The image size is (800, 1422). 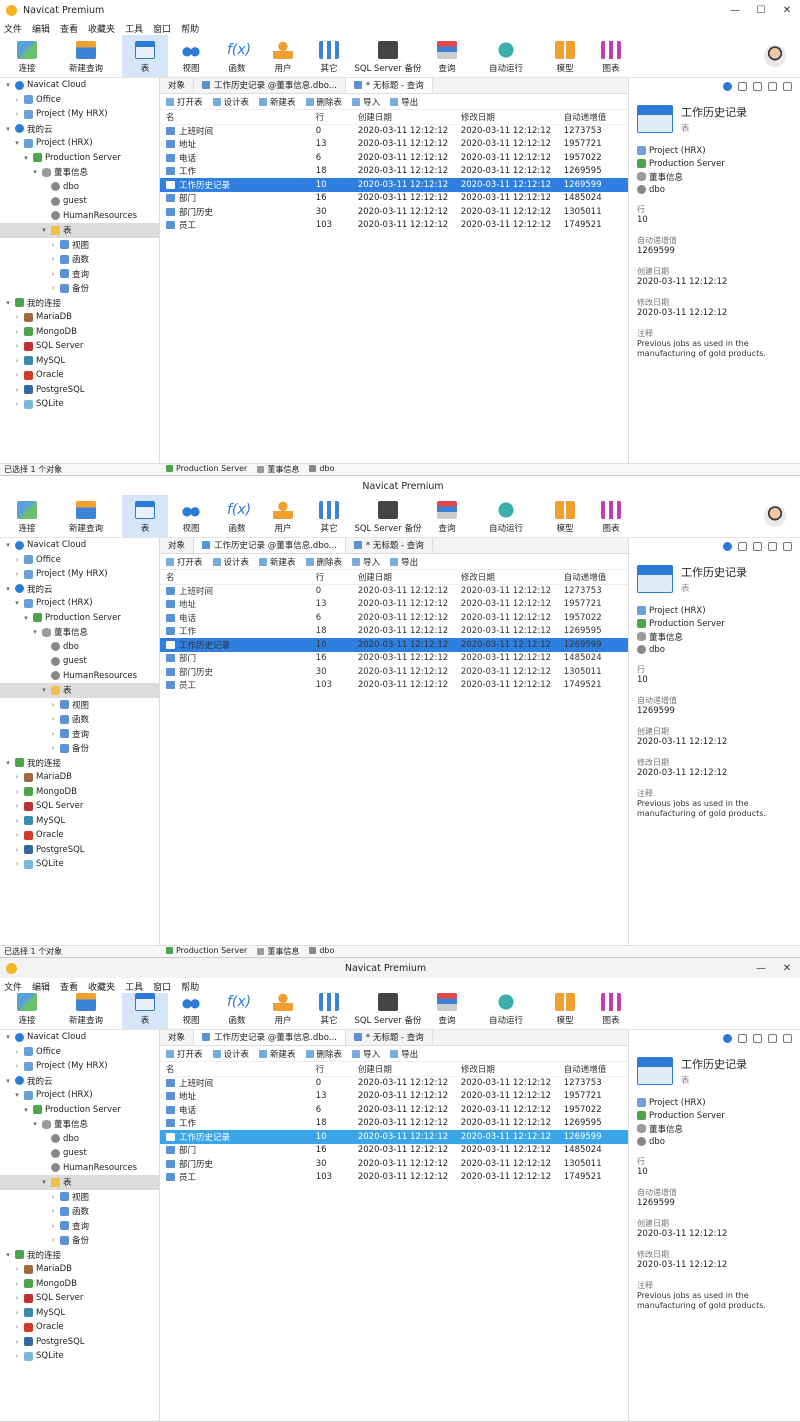 What do you see at coordinates (79, 332) in the screenshot?
I see `nav-item-17: › MongoDB` at bounding box center [79, 332].